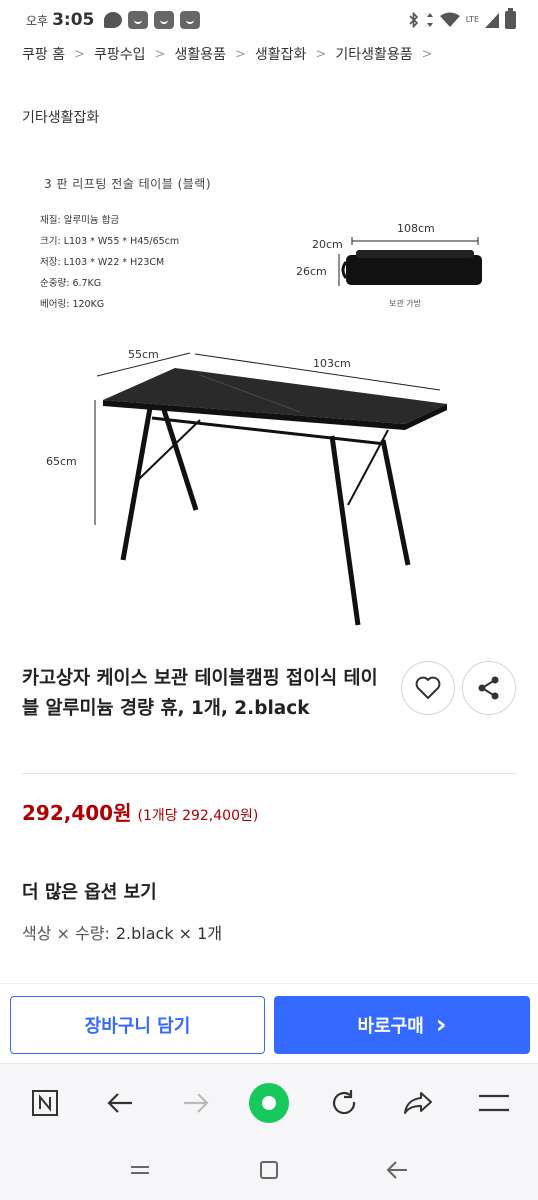 This screenshot has width=538, height=1200. Describe the element at coordinates (61, 118) in the screenshot. I see `category-title: 기타생활잡화` at that location.